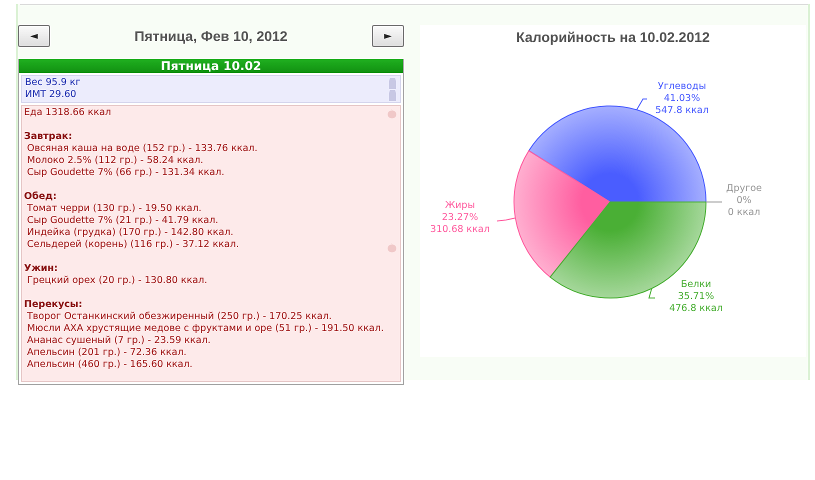 Image resolution: width=815 pixels, height=480 pixels. What do you see at coordinates (41, 269) in the screenshot?
I see `meal-title: Ужин:` at bounding box center [41, 269].